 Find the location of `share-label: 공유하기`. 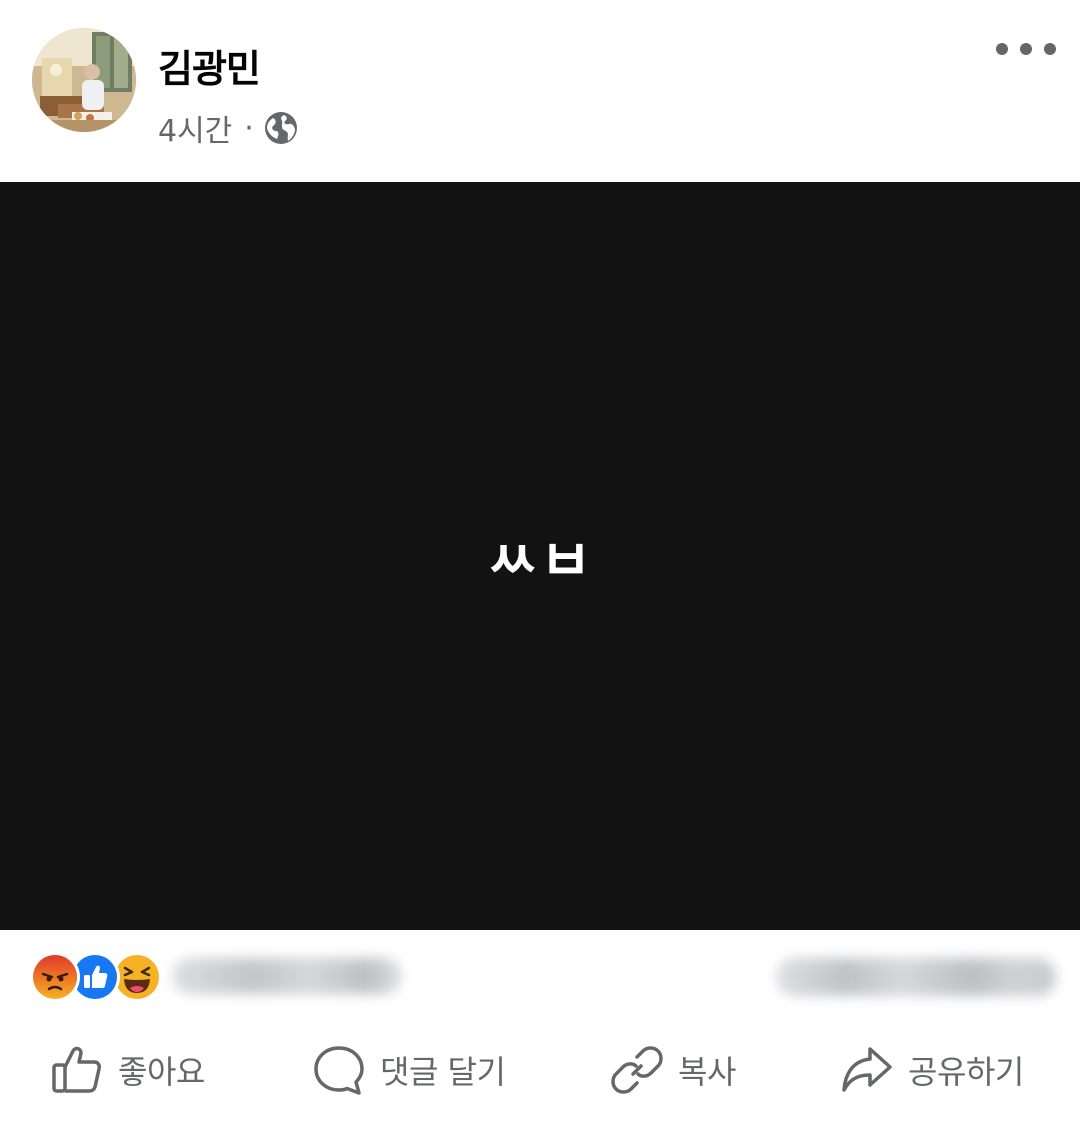

share-label: 공유하기 is located at coordinates (966, 1072).